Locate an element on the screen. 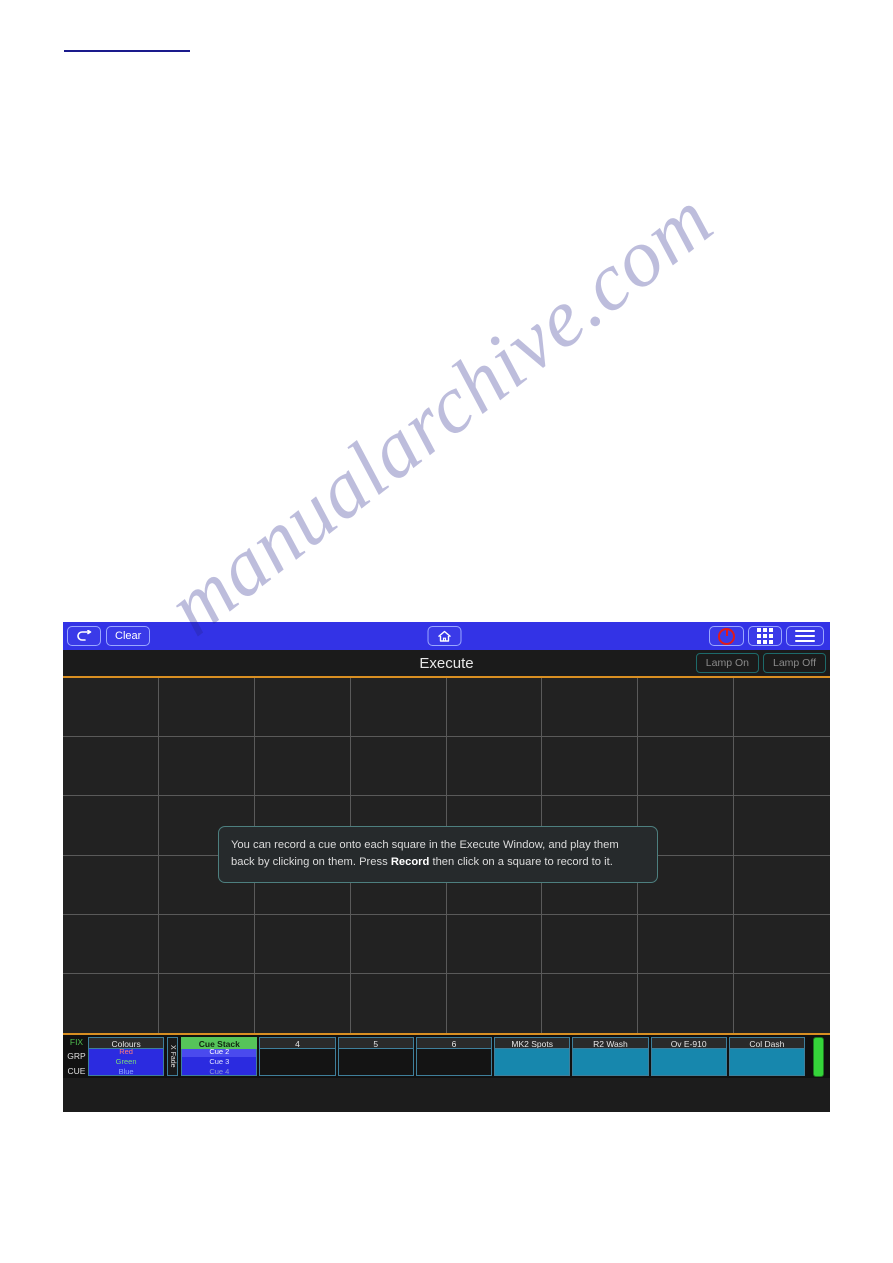 This screenshot has height=1263, width=893. playback-content-item: Green is located at coordinates (126, 1062).